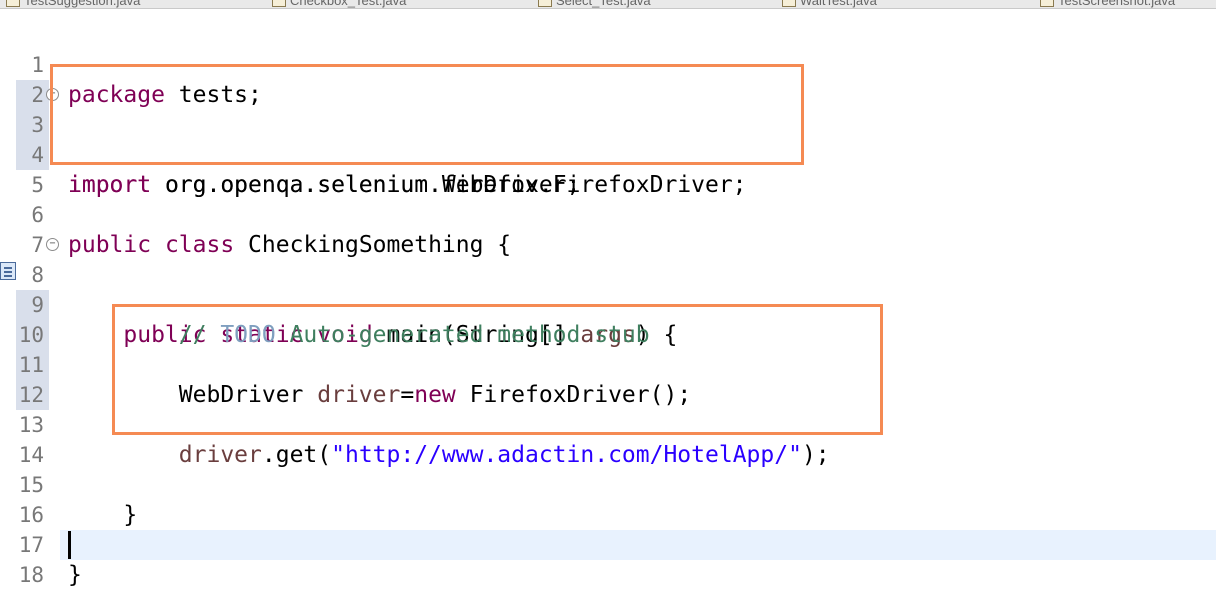 The image size is (1216, 596). What do you see at coordinates (73, 4) in the screenshot?
I see `editor-tab: TestSuggestion.java` at bounding box center [73, 4].